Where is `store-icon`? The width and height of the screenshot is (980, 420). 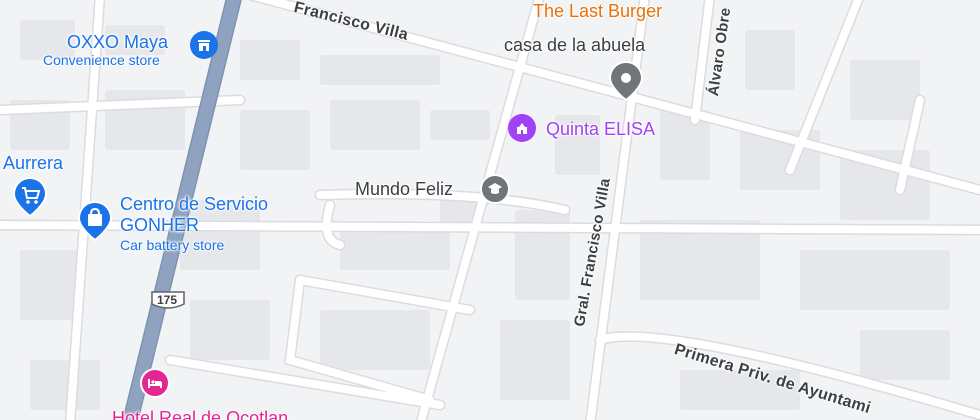 store-icon is located at coordinates (204, 45).